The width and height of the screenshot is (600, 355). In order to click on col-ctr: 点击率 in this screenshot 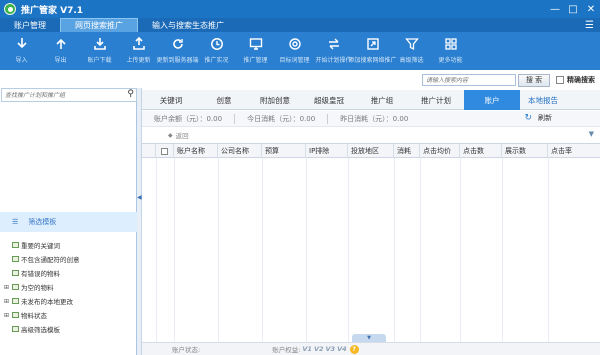, I will do `click(574, 151)`.